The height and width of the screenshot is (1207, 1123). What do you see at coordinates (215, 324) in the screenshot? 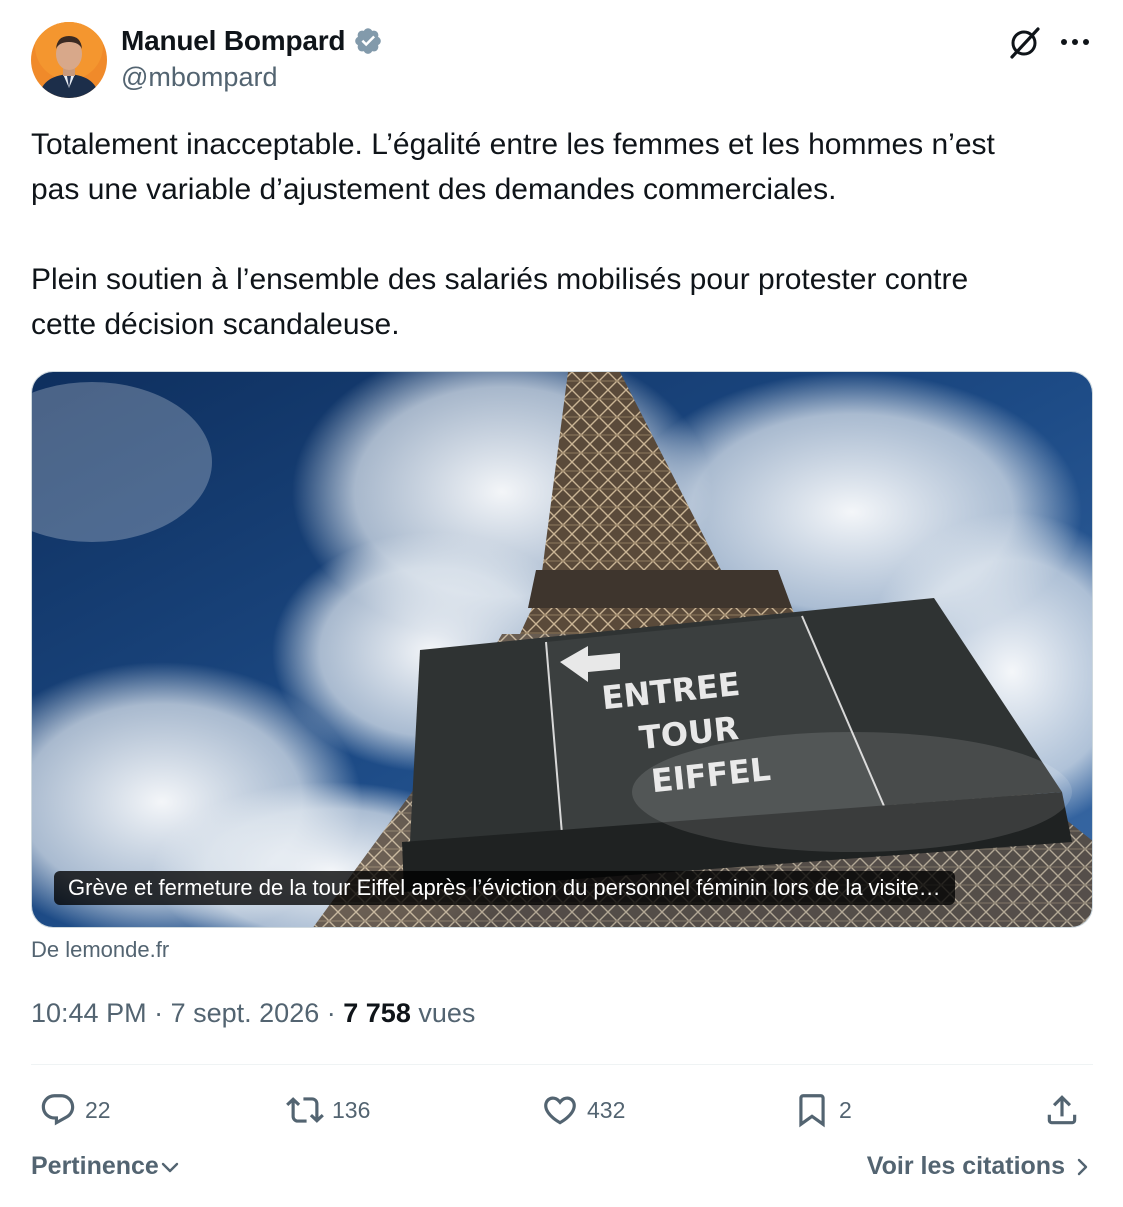
I see `tweet-line: cette décision scandaleuse.` at bounding box center [215, 324].